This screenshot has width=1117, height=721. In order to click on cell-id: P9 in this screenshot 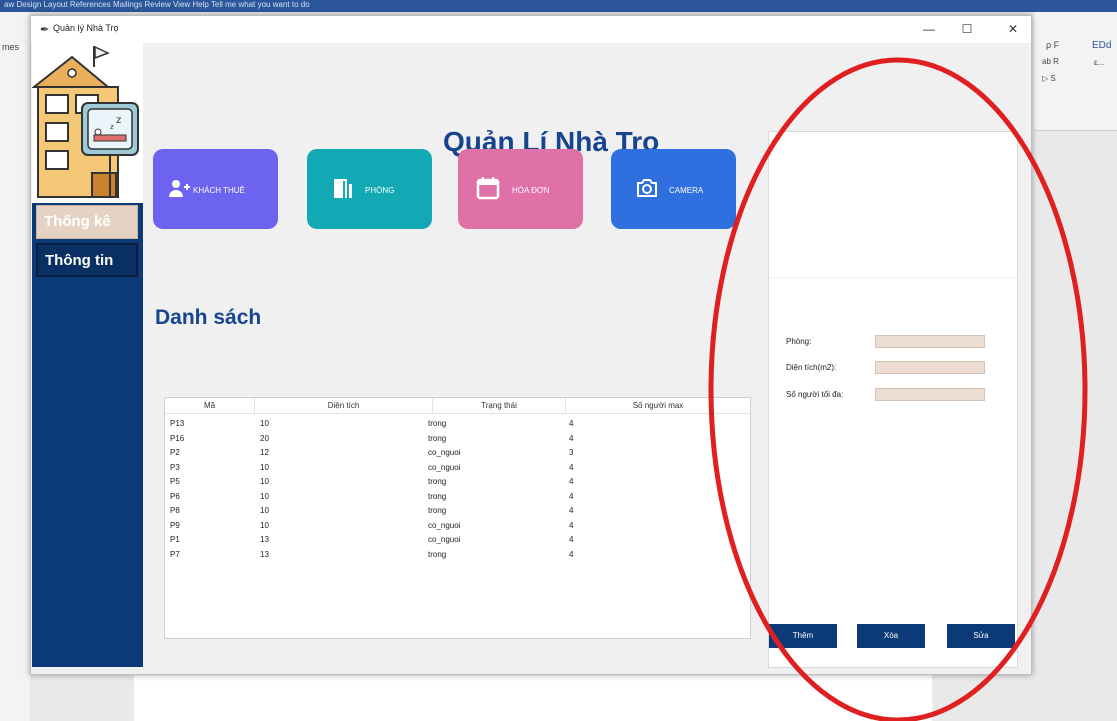, I will do `click(175, 525)`.